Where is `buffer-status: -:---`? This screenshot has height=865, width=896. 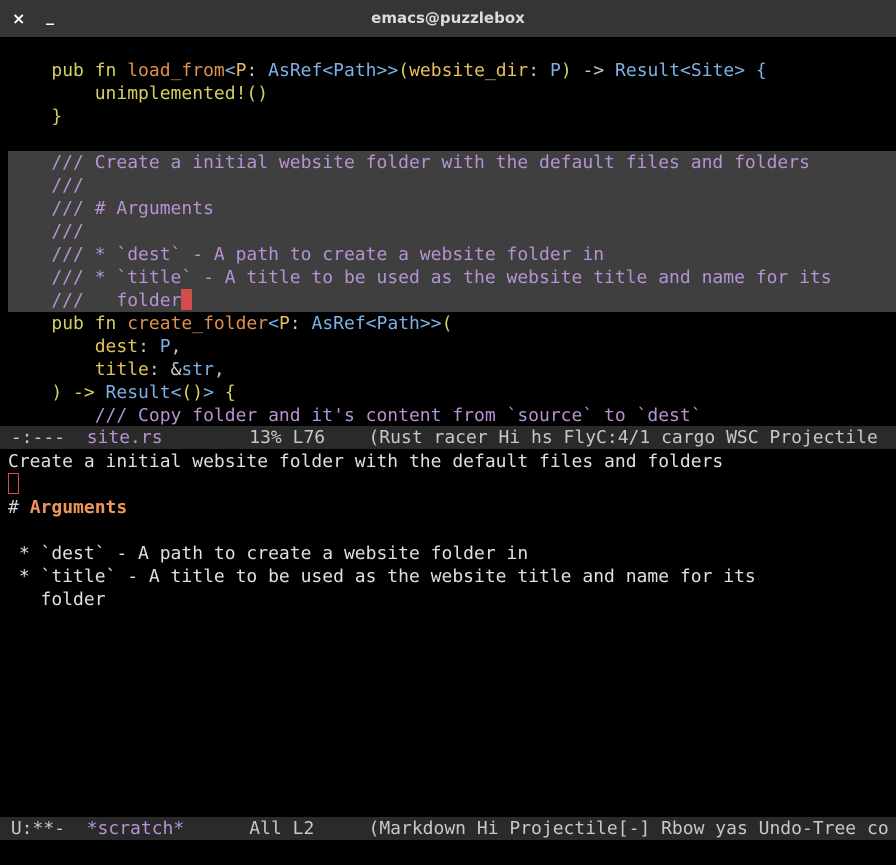 buffer-status: -:--- is located at coordinates (43, 437).